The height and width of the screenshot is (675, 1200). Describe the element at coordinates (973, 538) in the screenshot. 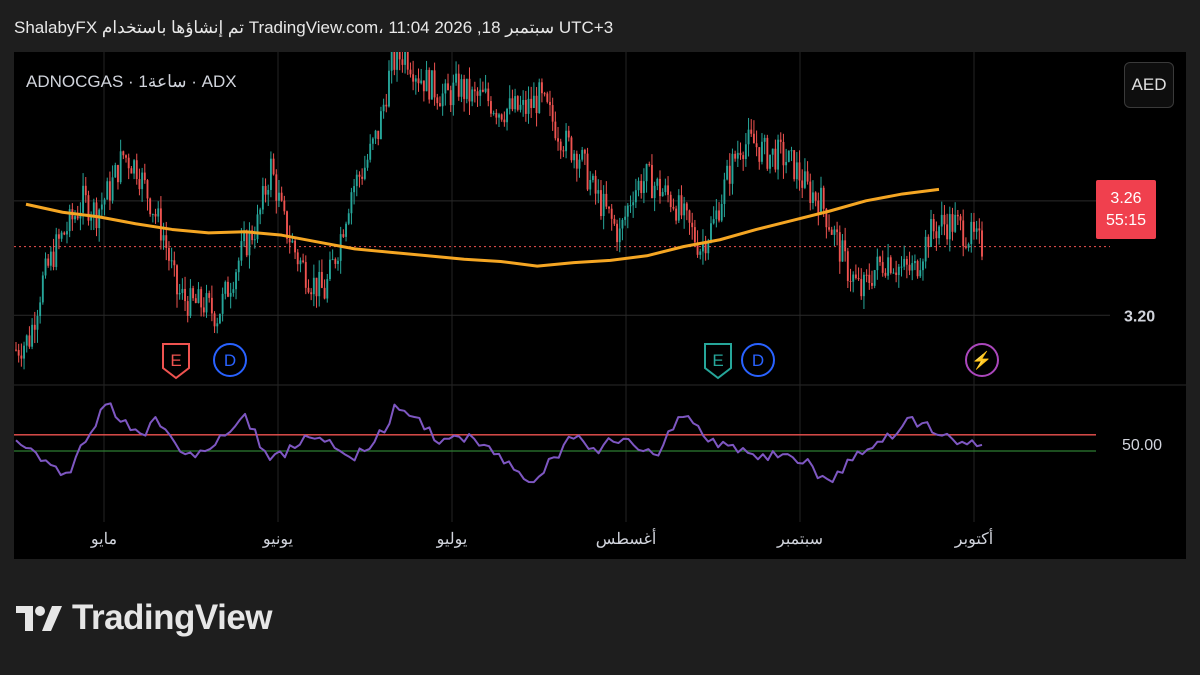

I see `x-tick-label: أكتوبر` at that location.